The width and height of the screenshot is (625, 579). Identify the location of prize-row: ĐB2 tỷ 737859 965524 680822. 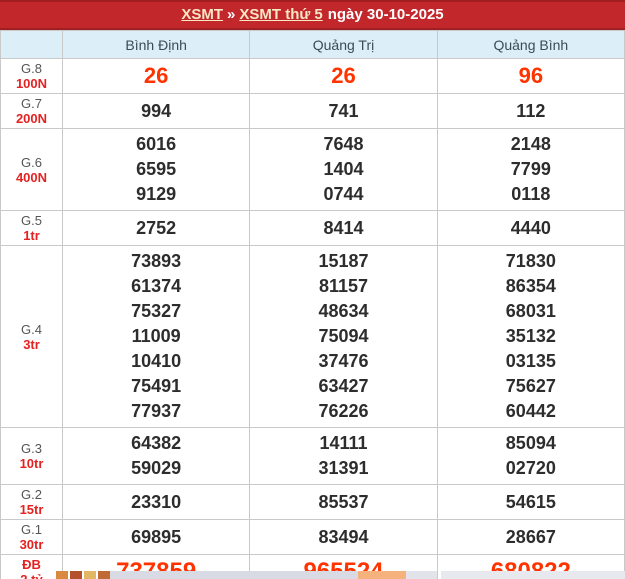
(312, 566).